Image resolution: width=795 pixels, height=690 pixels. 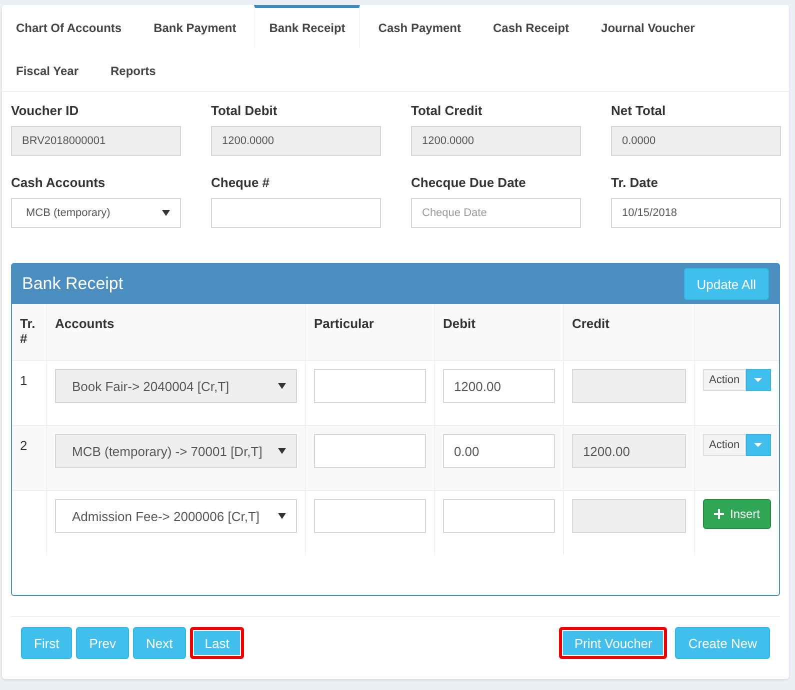 I want to click on tab: Cash Receipt, so click(x=531, y=26).